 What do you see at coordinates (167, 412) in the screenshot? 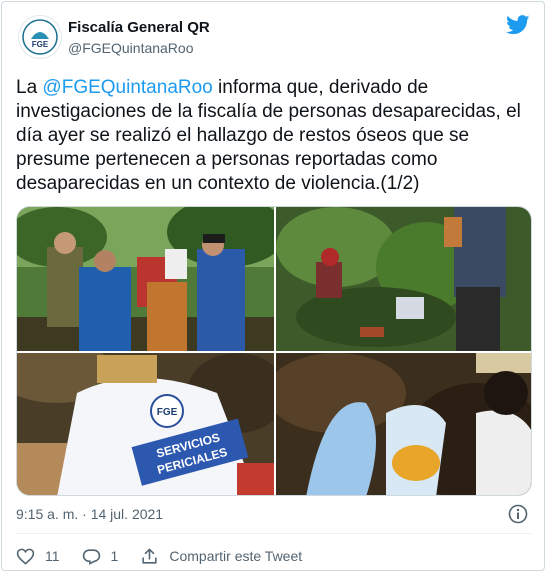
I see `vest-logo: FGE` at bounding box center [167, 412].